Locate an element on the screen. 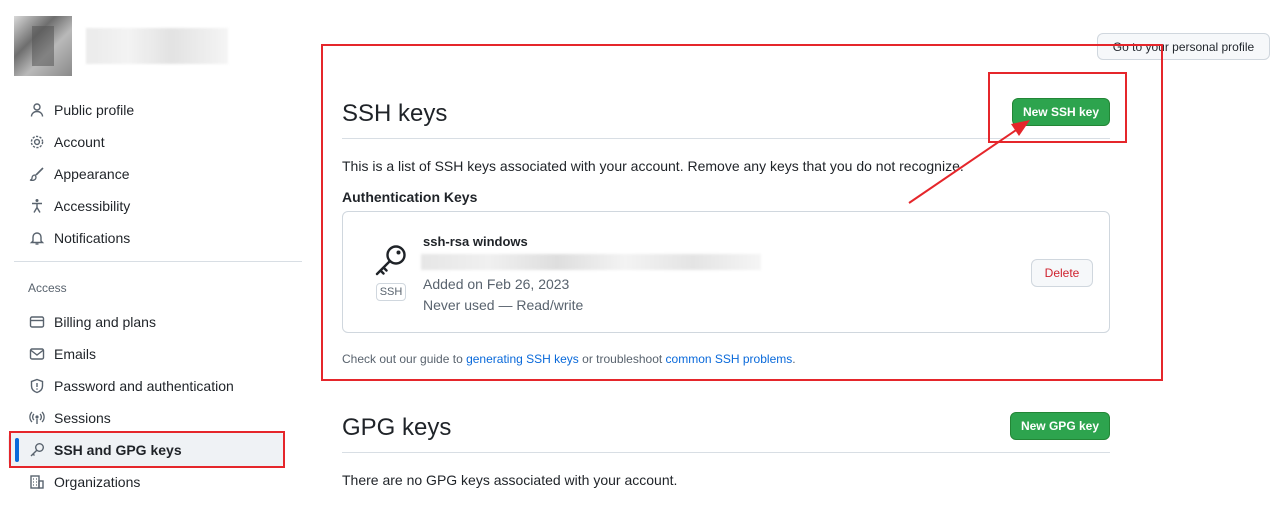 Image resolution: width=1286 pixels, height=515 pixels. sidebar-item-label: Public profile is located at coordinates (94, 110).